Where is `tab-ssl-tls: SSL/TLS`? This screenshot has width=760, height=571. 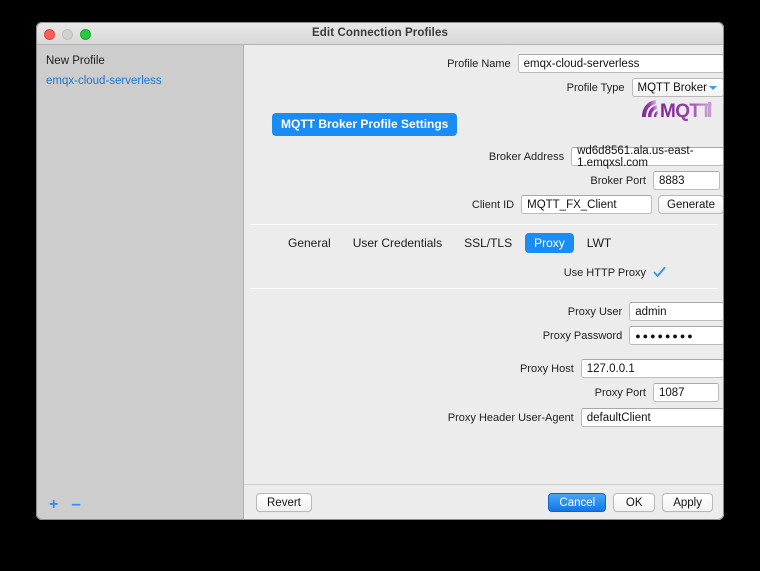 tab-ssl-tls: SSL/TLS is located at coordinates (488, 243).